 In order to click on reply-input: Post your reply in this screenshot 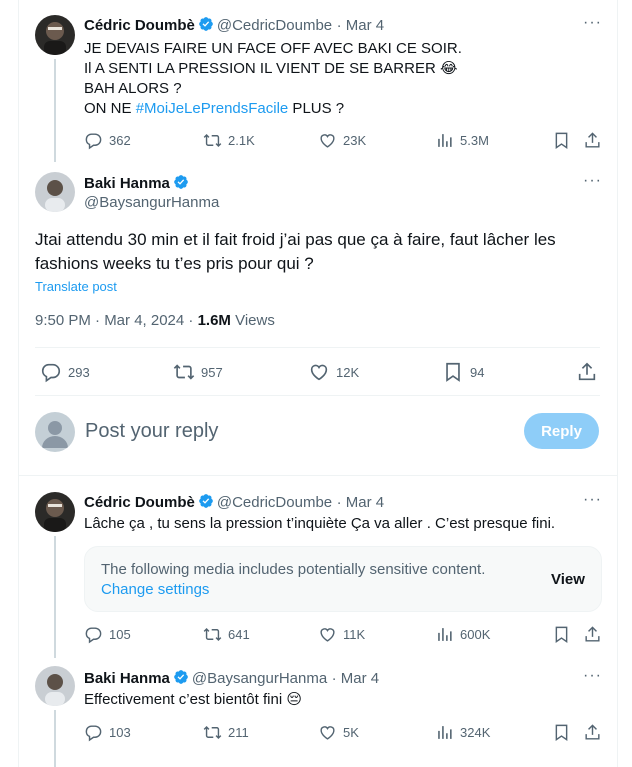, I will do `click(151, 431)`.